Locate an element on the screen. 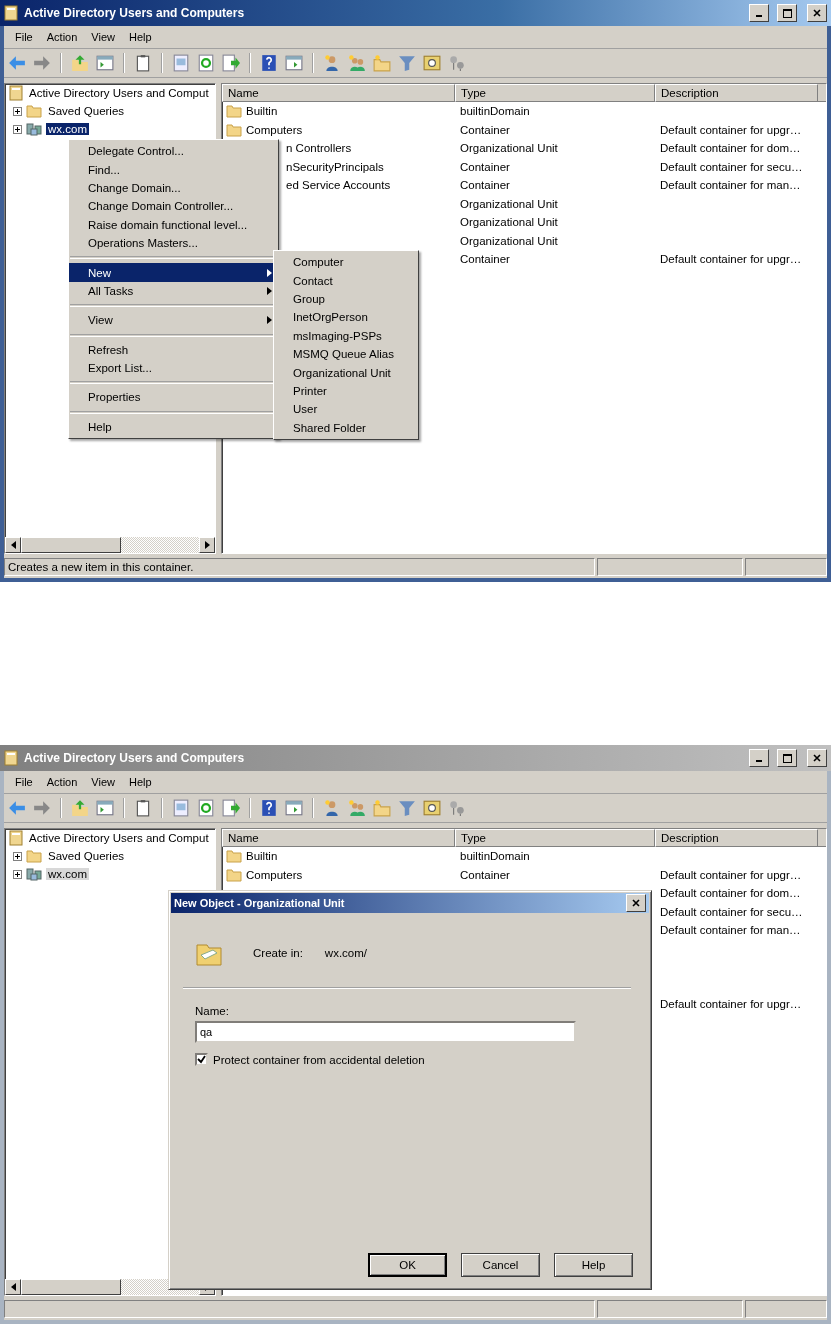 This screenshot has height=1324, width=831. item-name: n Controllers is located at coordinates (319, 148).